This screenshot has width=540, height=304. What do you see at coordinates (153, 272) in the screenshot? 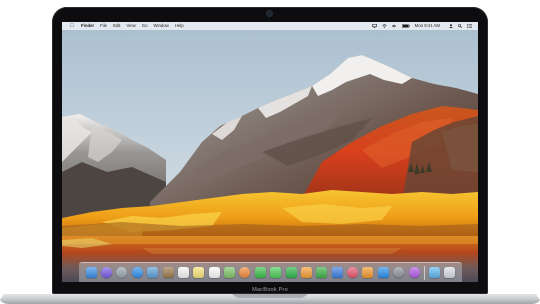
I see `photos-viewer-icon` at bounding box center [153, 272].